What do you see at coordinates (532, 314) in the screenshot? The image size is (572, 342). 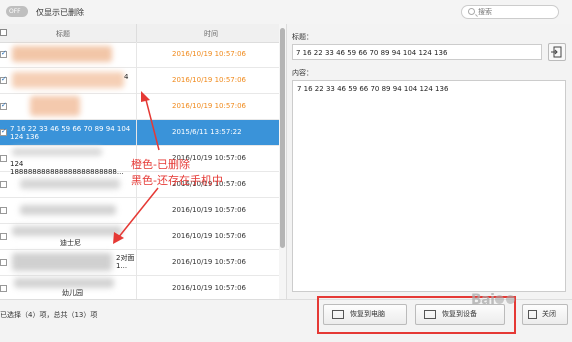 I see `exit-icon` at bounding box center [532, 314].